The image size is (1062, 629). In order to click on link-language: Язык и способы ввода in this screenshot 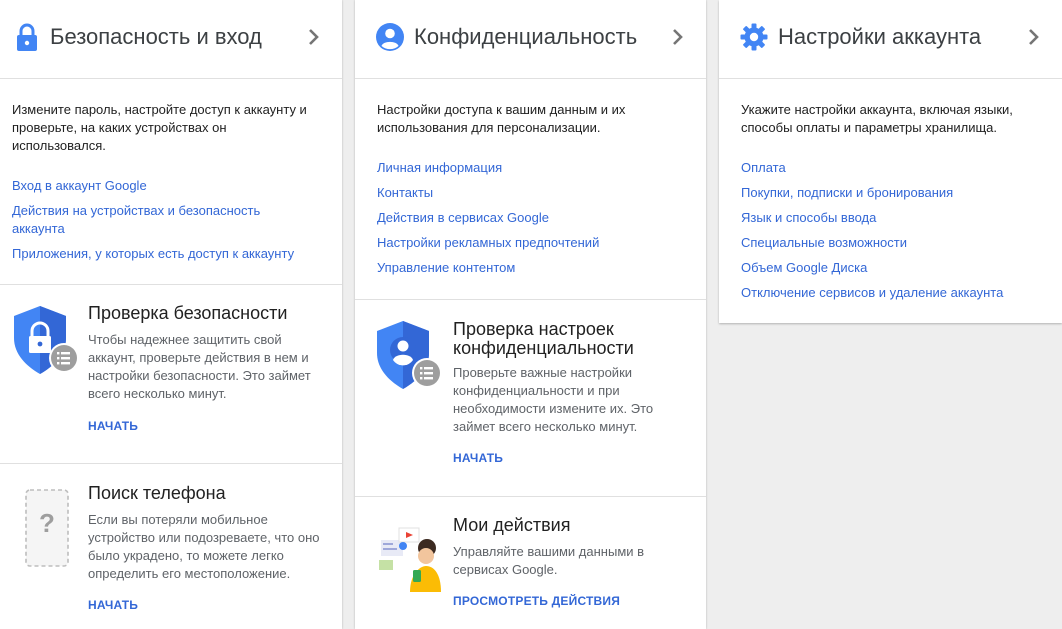, I will do `click(808, 218)`.